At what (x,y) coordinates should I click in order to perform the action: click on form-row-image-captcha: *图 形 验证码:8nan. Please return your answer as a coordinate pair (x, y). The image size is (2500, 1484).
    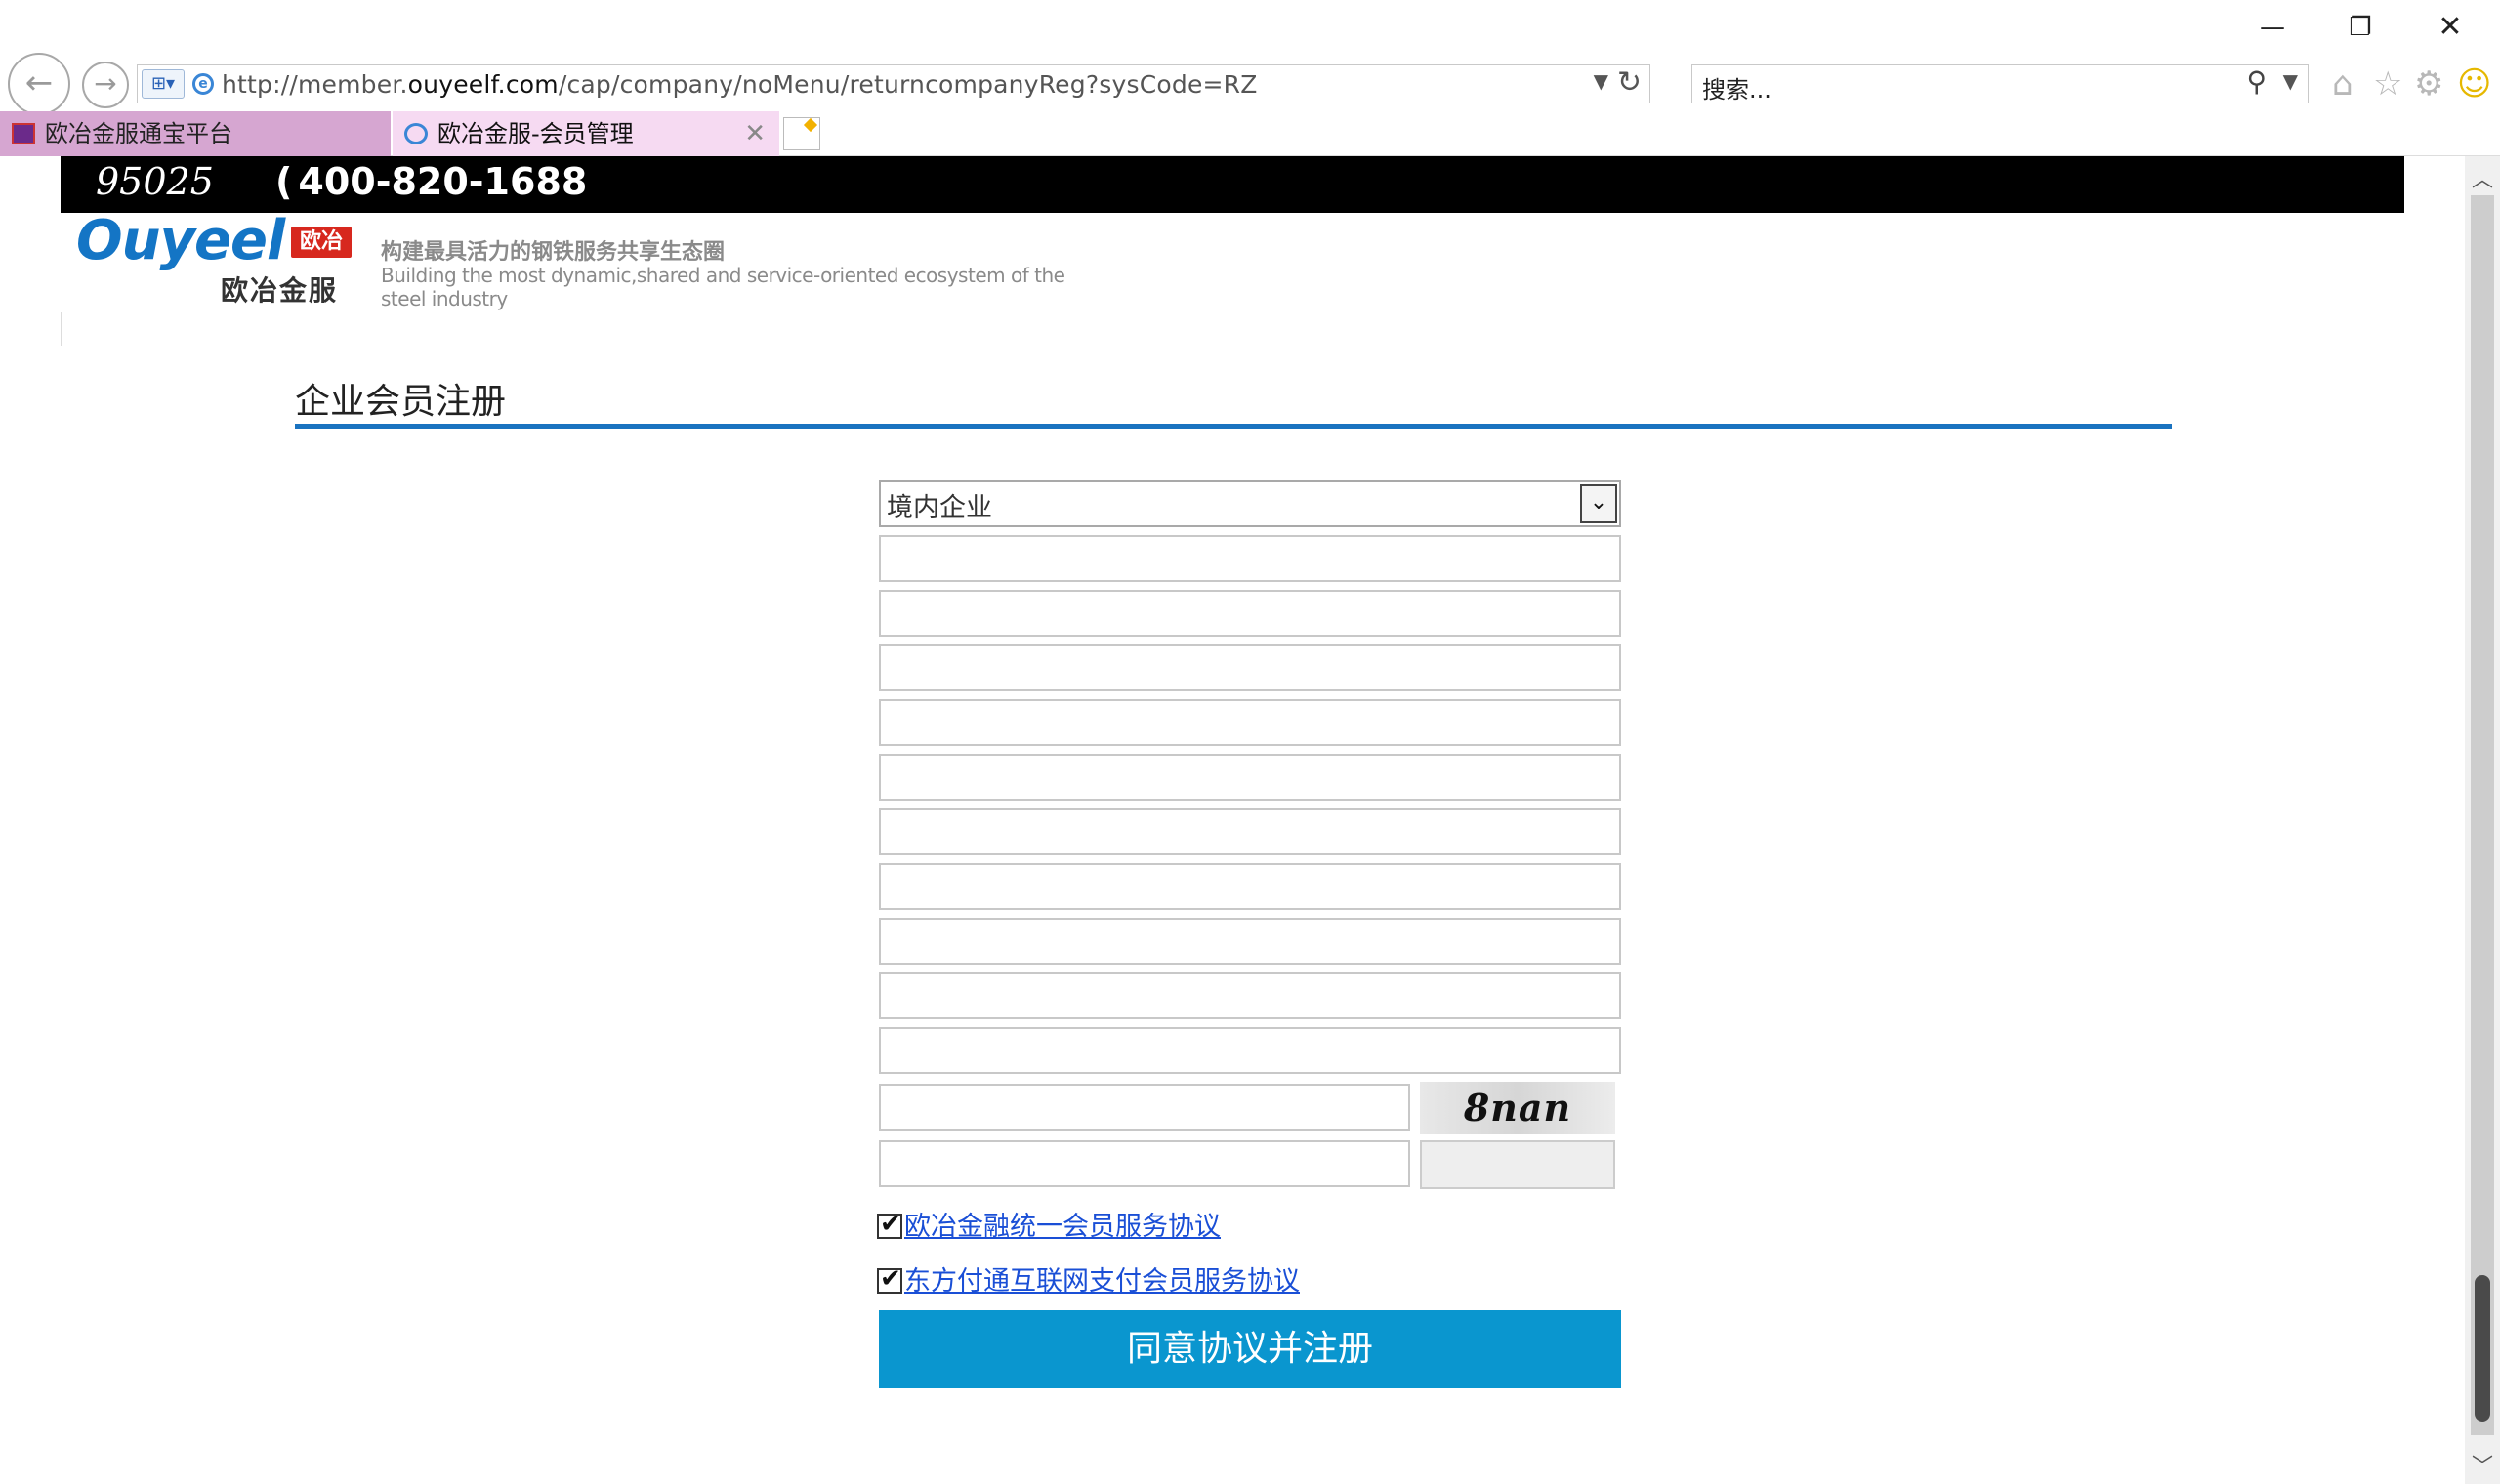
    Looking at the image, I should click on (1084, 1108).